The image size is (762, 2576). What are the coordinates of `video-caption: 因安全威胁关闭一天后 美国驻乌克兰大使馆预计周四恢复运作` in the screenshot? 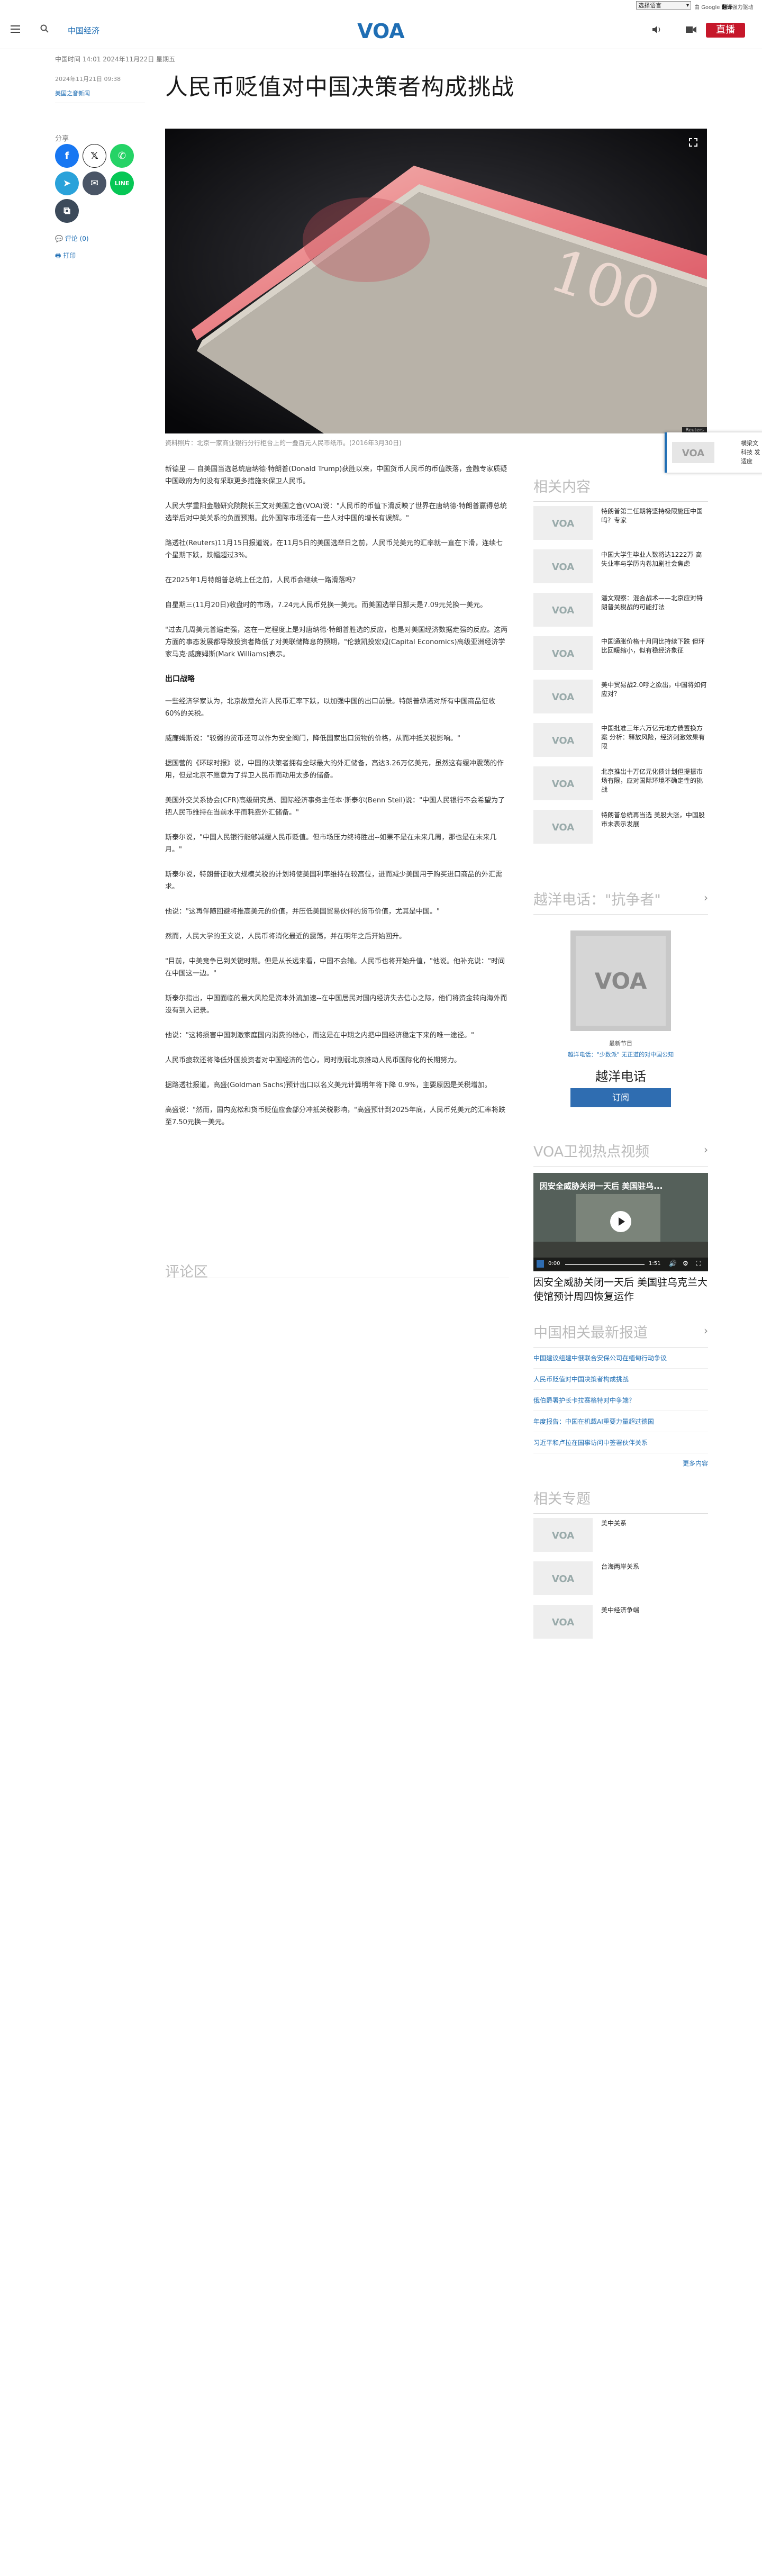 It's located at (621, 1290).